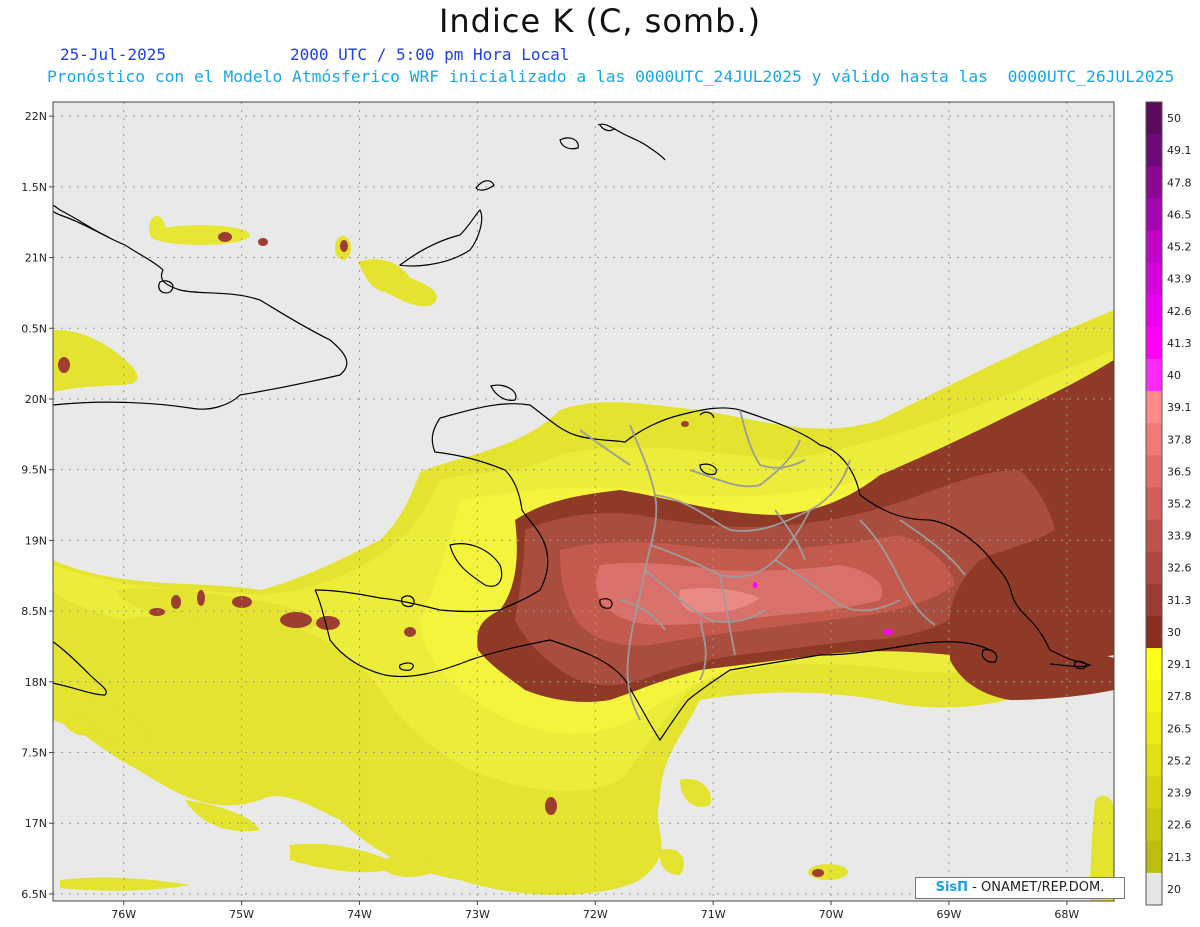 This screenshot has width=1200, height=927. Describe the element at coordinates (1179, 696) in the screenshot. I see `colorbar-label: 27.8` at that location.